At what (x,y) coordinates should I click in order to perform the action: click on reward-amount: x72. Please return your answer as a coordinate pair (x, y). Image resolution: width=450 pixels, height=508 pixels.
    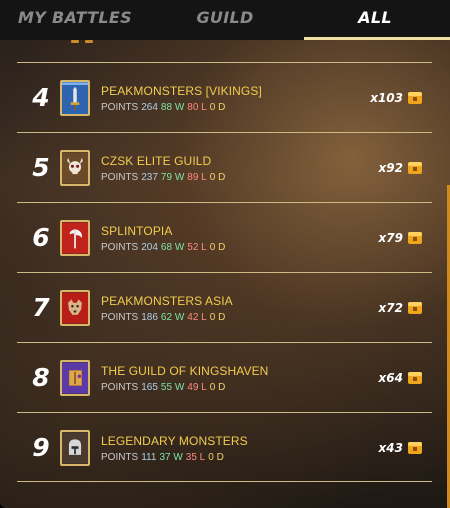
    Looking at the image, I should click on (401, 308).